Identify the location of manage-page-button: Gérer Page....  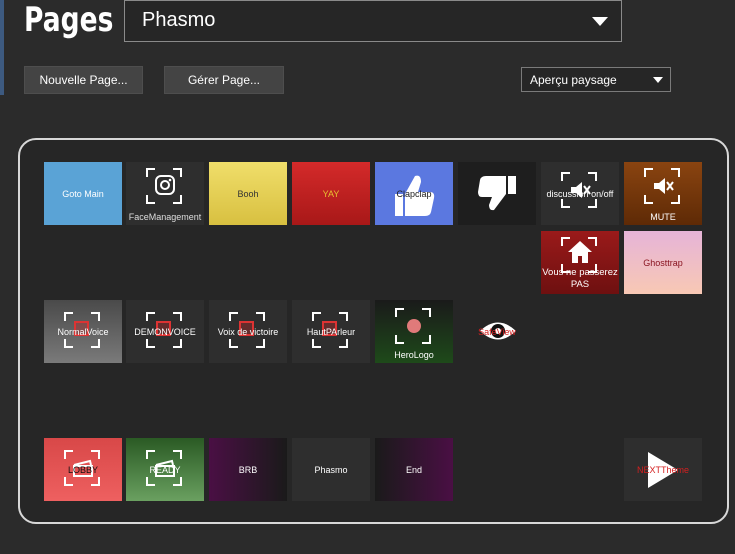
(224, 80).